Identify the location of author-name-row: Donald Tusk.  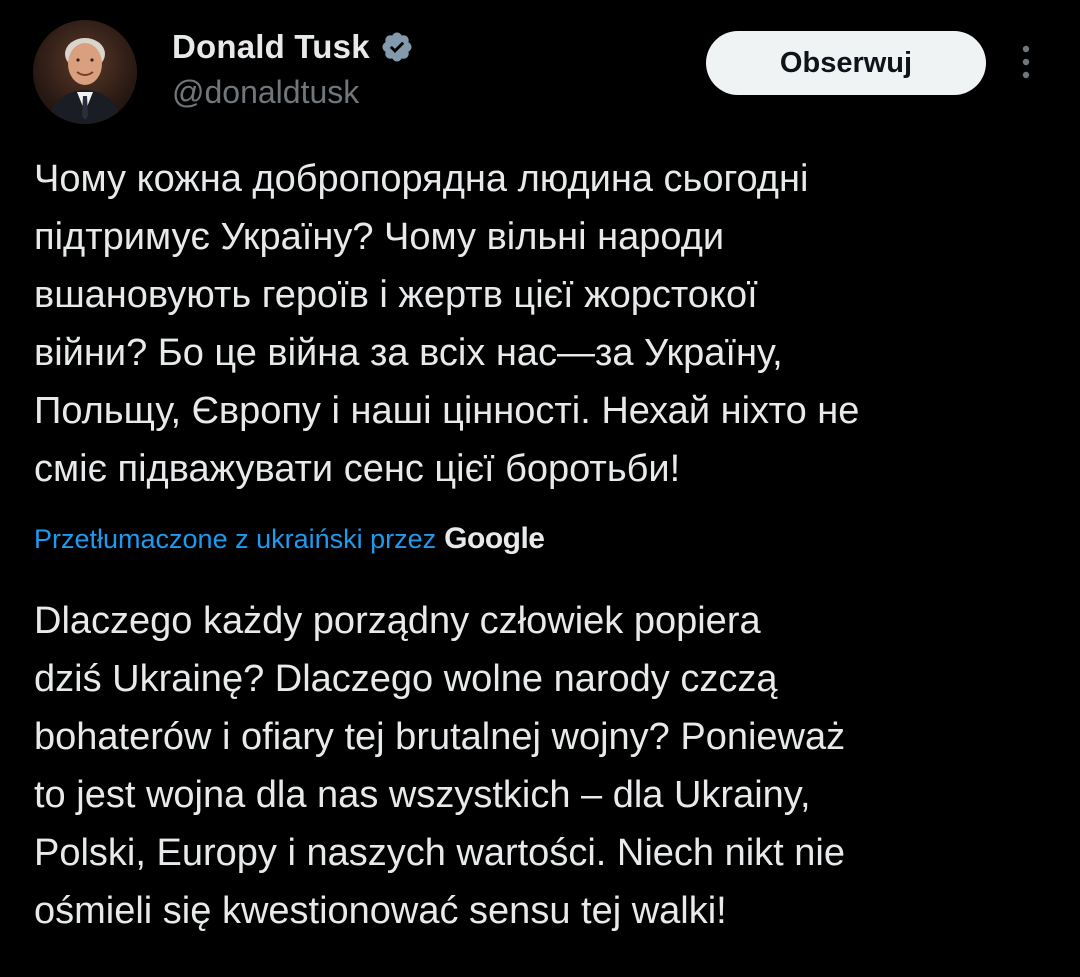
(293, 47).